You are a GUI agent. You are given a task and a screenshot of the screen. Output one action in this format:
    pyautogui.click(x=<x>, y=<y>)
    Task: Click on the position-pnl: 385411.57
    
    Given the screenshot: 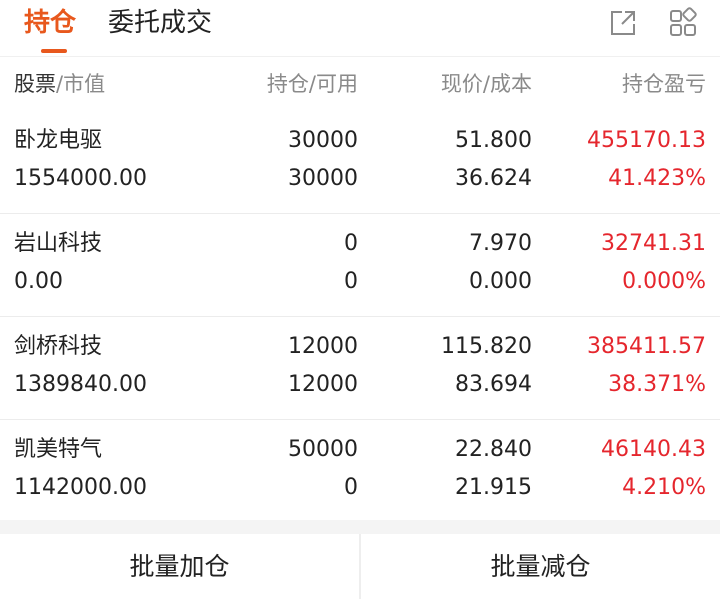 What is the action you would take?
    pyautogui.click(x=646, y=346)
    